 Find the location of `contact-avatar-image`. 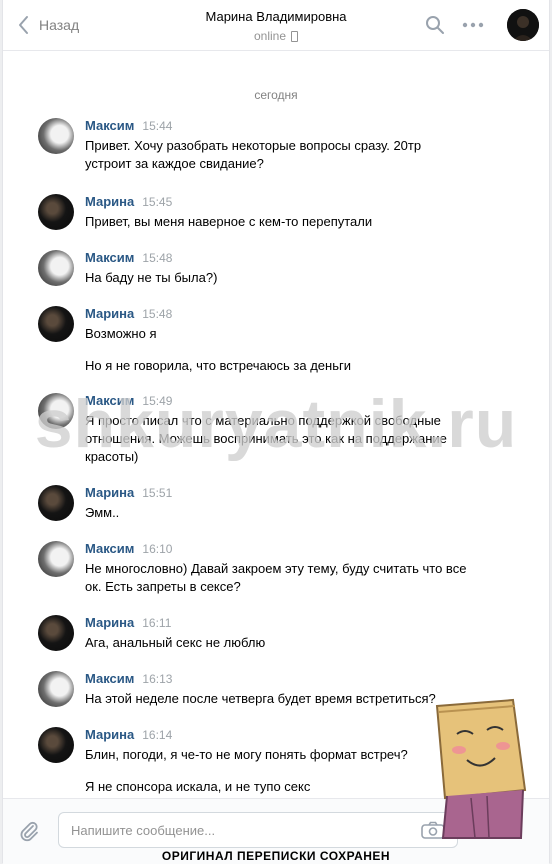

contact-avatar-image is located at coordinates (523, 25).